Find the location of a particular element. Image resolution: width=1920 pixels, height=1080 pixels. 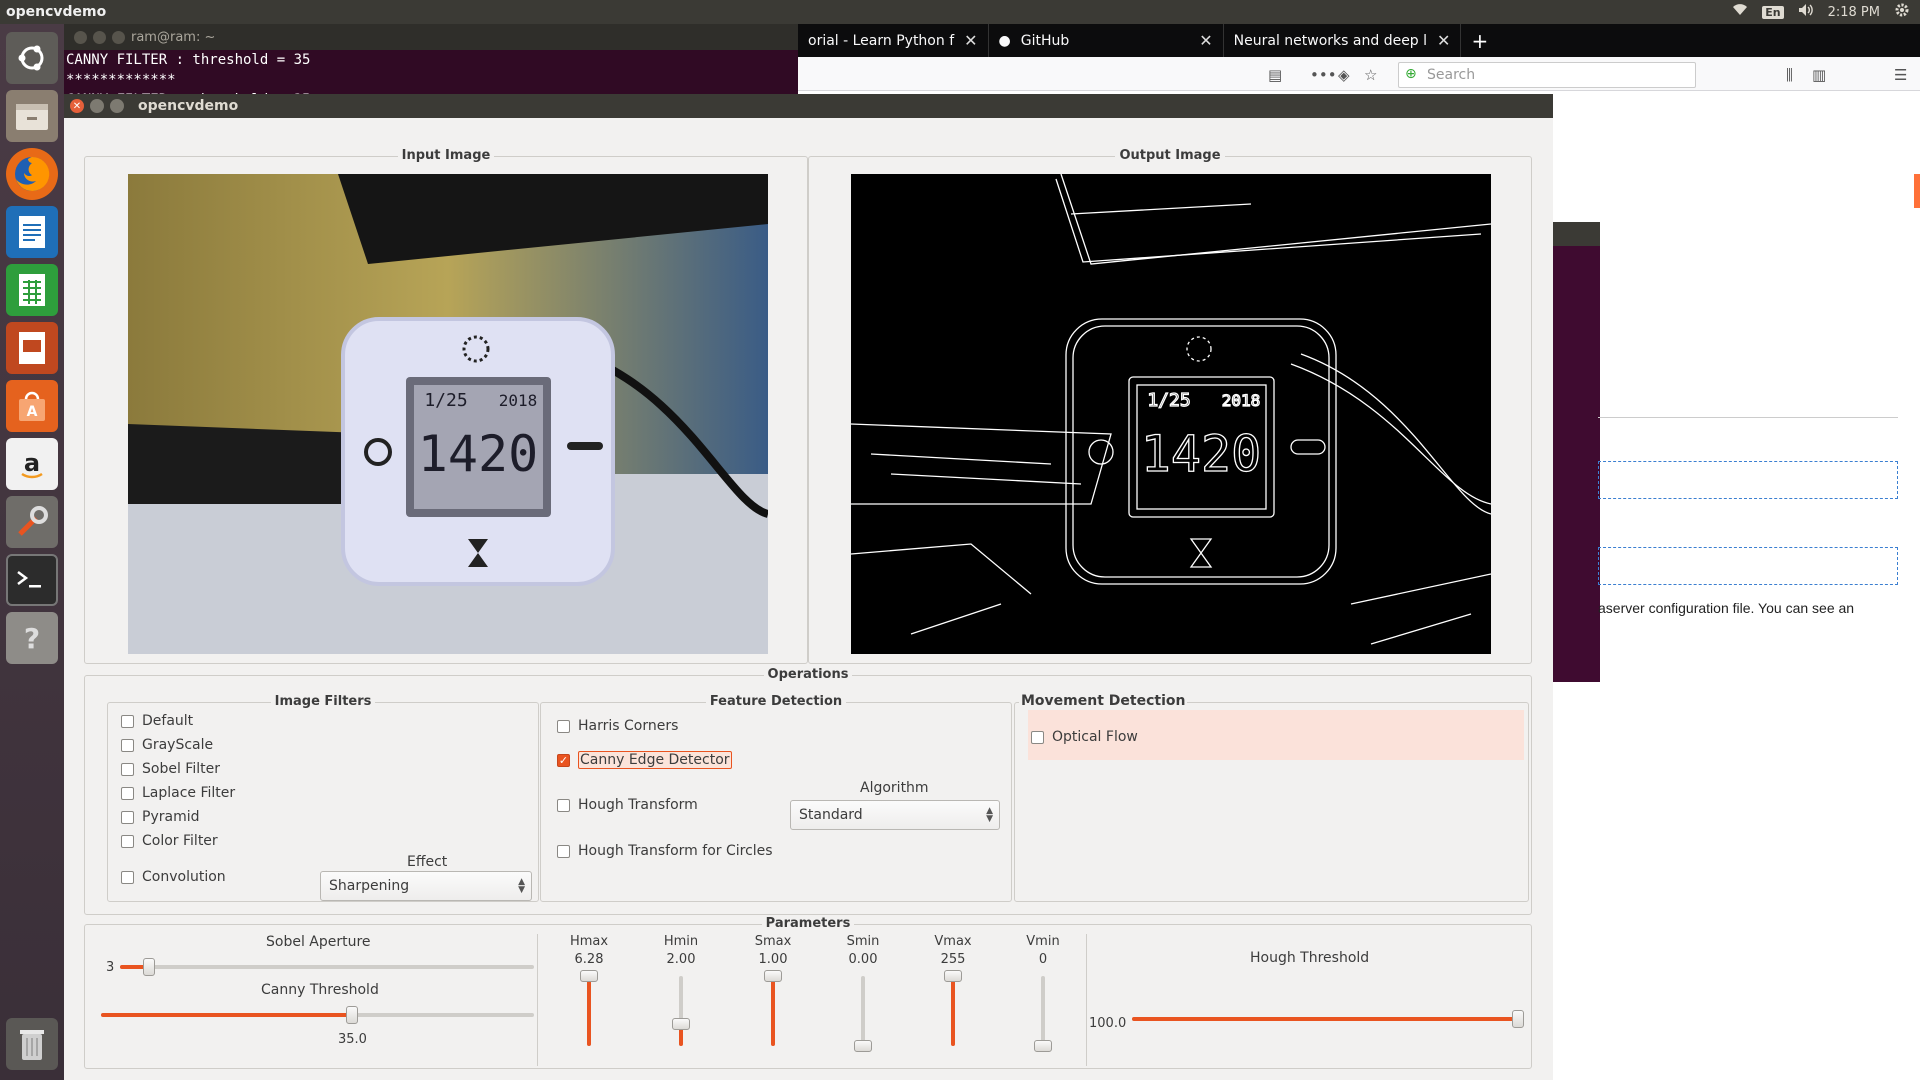

canny-threshold-slider is located at coordinates (317, 1015).